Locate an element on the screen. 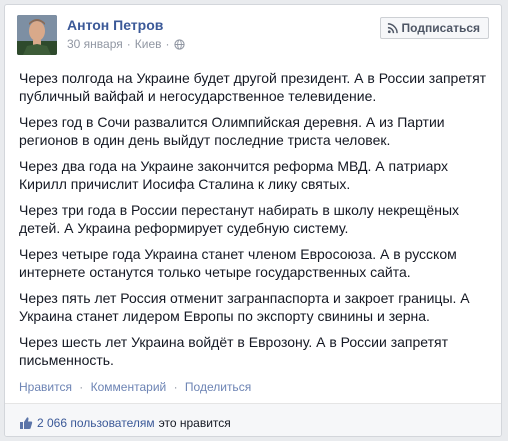  likes-suffix: это нравится is located at coordinates (194, 423).